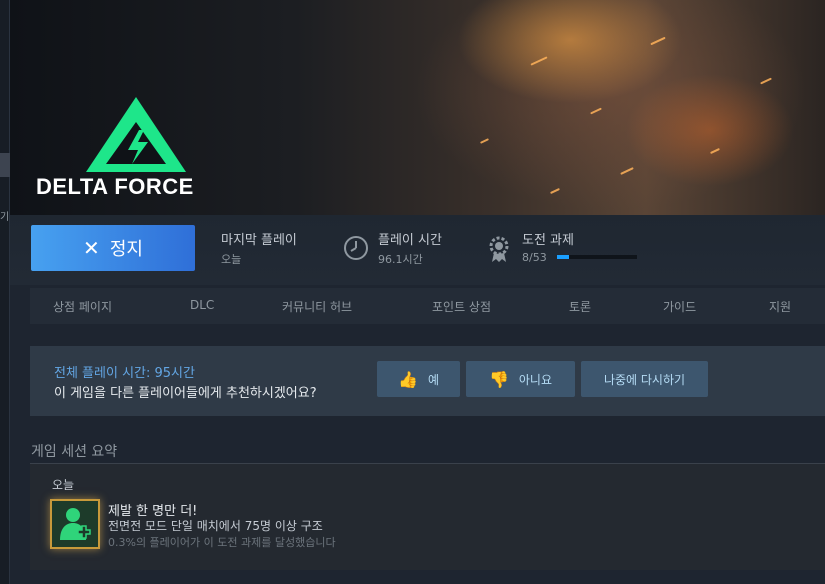  I want to click on nav-discussions: 토론, so click(580, 306).